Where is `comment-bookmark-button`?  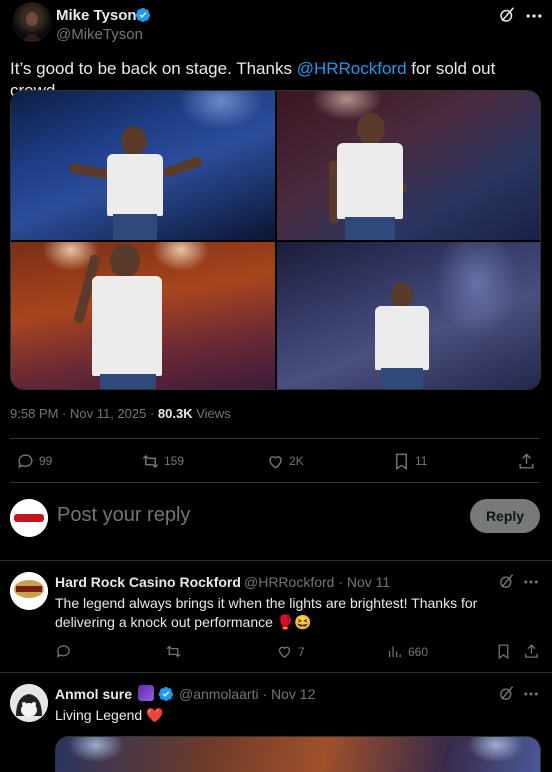 comment-bookmark-button is located at coordinates (503, 651).